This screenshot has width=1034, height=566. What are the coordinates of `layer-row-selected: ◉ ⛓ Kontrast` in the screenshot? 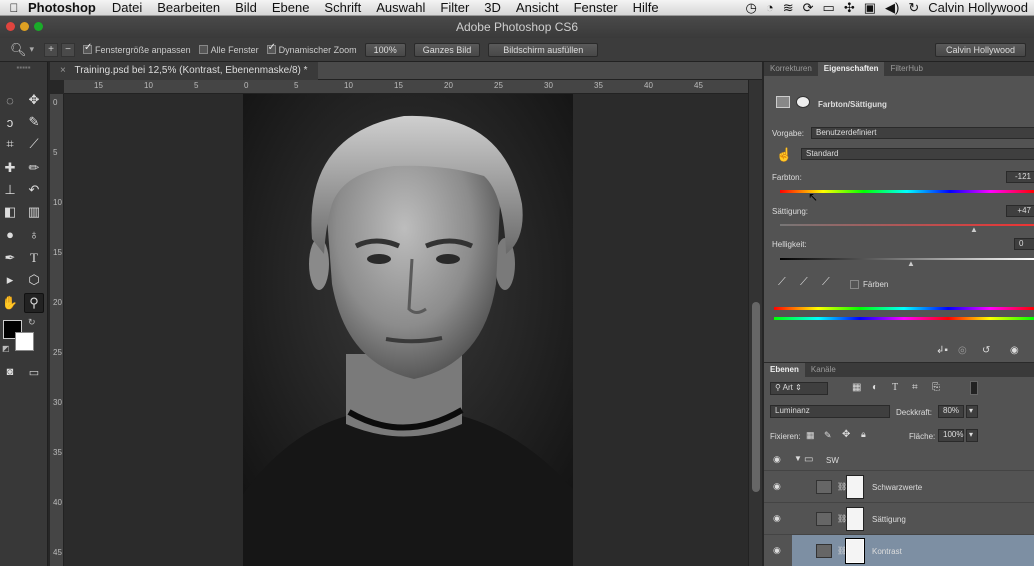 It's located at (899, 550).